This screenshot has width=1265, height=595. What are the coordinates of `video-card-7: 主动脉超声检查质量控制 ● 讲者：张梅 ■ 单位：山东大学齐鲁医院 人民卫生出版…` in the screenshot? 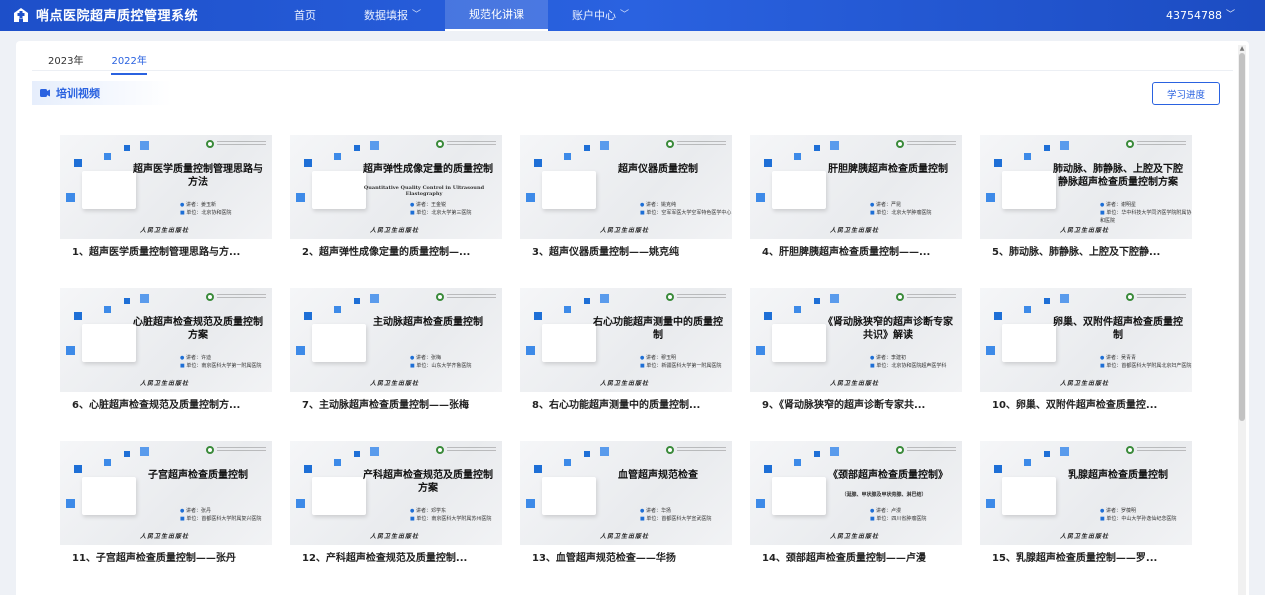 It's located at (396, 353).